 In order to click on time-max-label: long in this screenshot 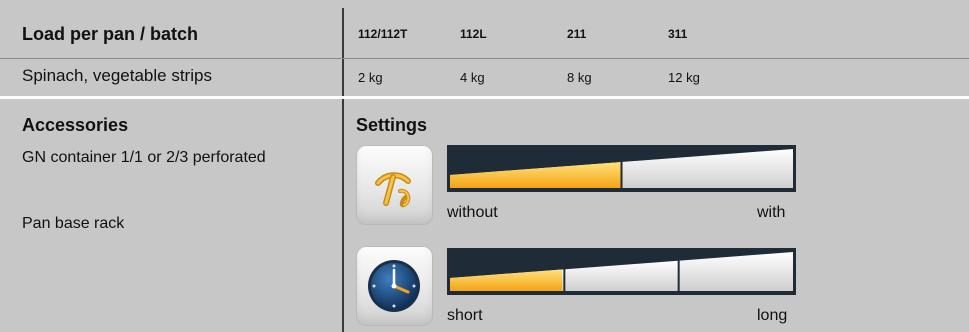, I will do `click(772, 315)`.